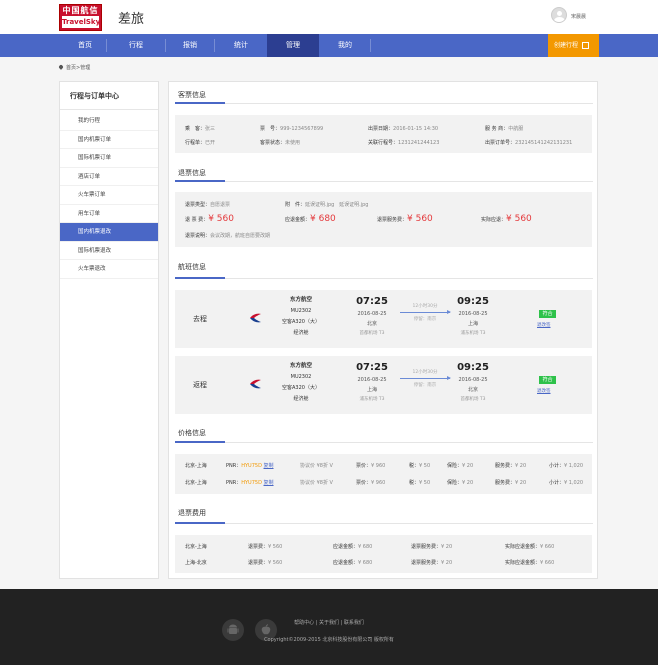  I want to click on duration-text: 12小时30分, so click(425, 306).